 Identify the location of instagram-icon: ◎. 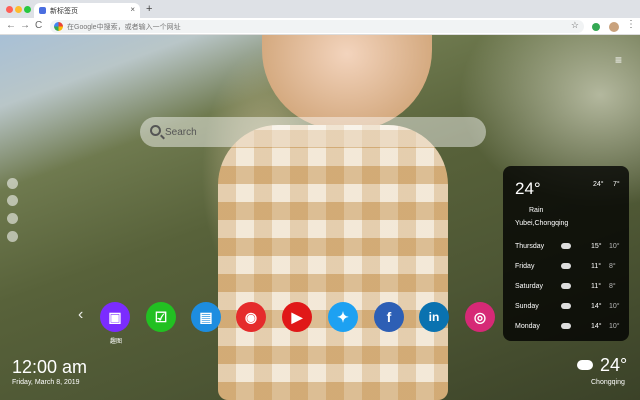
(480, 316).